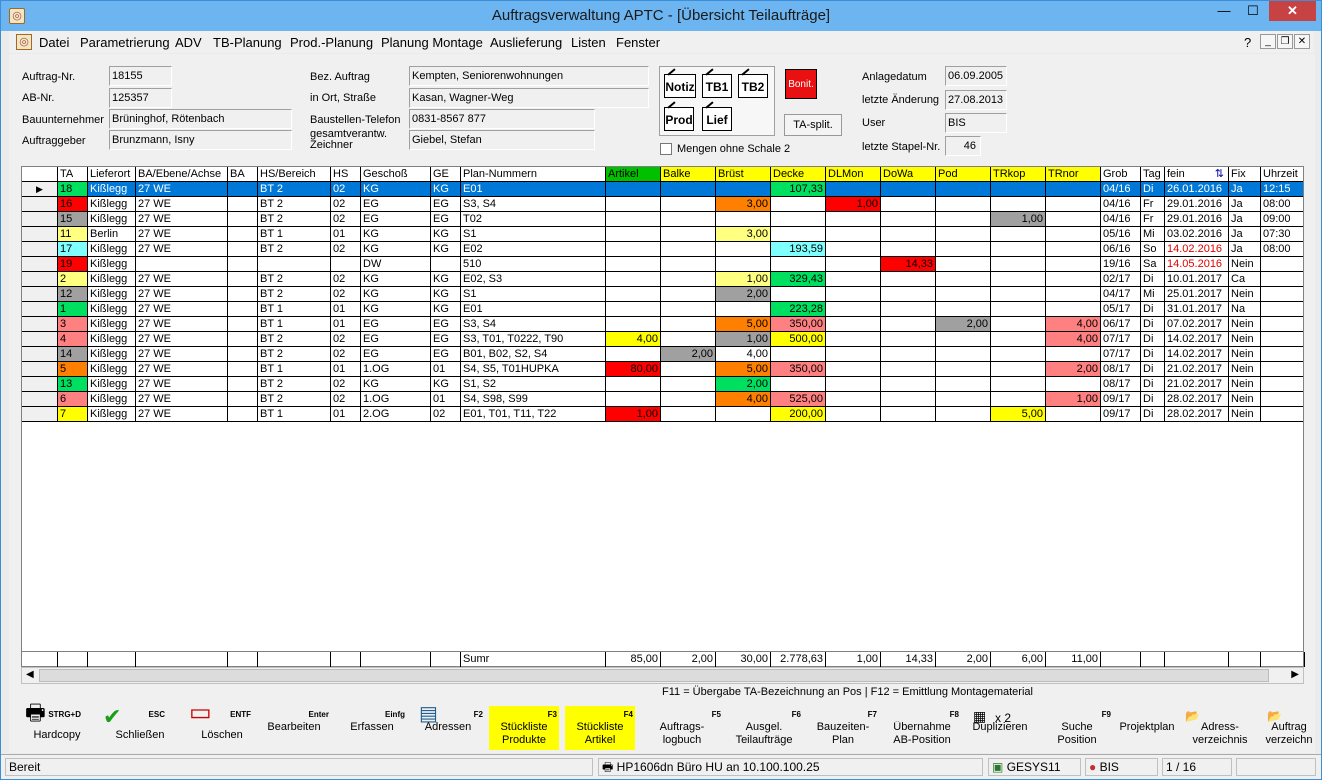 Image resolution: width=1322 pixels, height=780 pixels. What do you see at coordinates (446, 174) in the screenshot?
I see `column-header-ge: GE` at bounding box center [446, 174].